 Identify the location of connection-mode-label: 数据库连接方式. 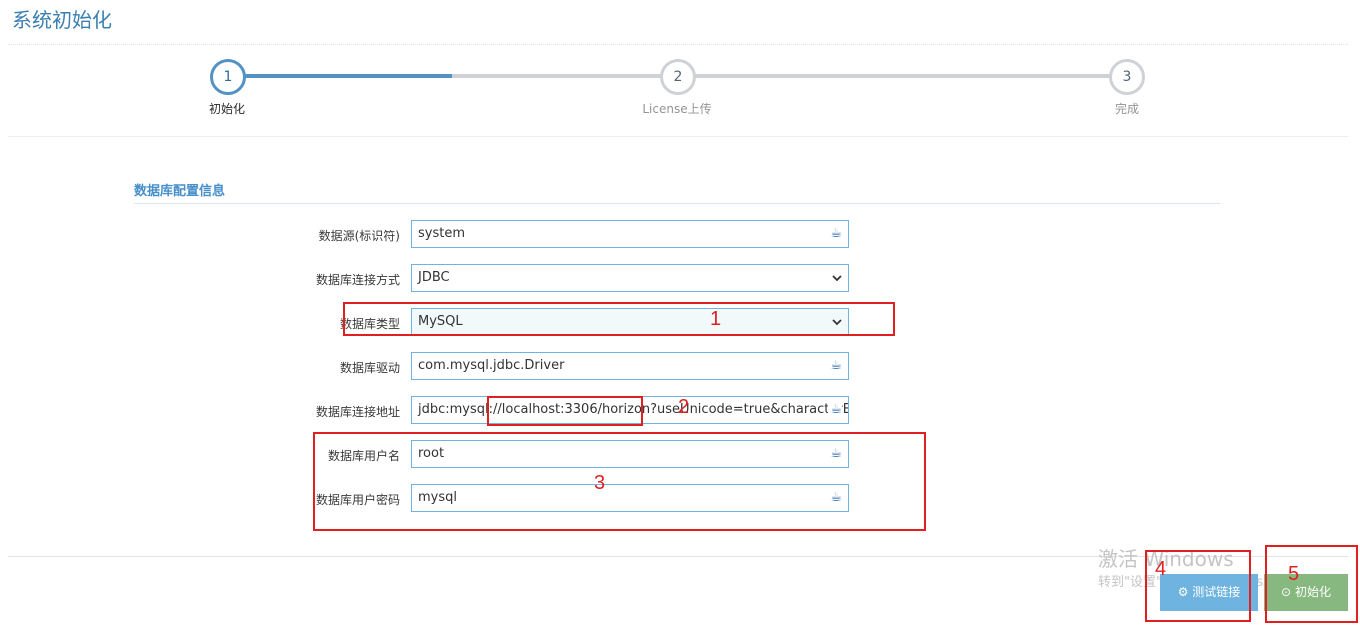
(357, 280).